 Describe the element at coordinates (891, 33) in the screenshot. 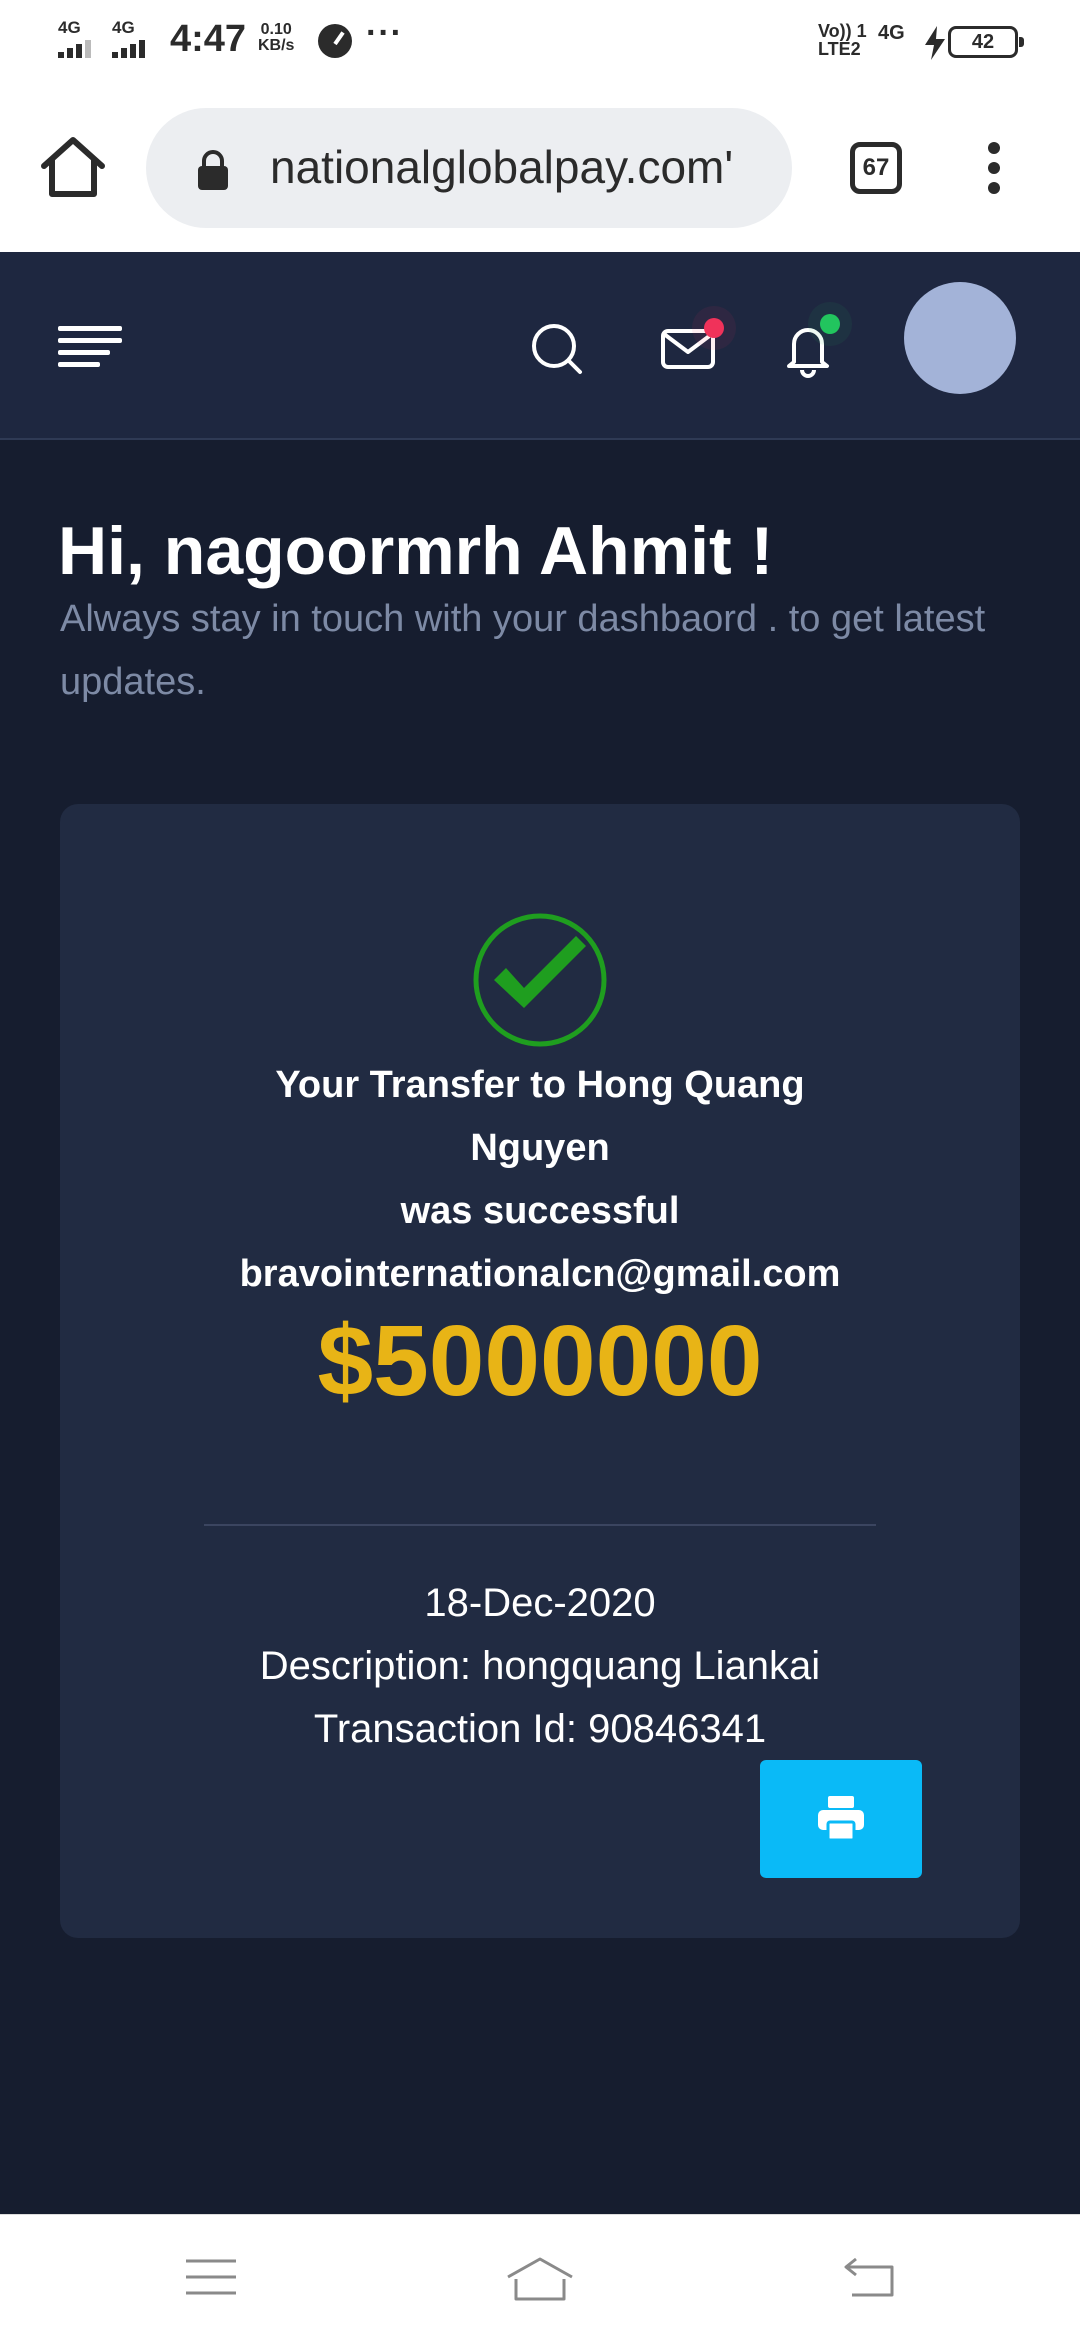

I see `network-type: 4G` at that location.